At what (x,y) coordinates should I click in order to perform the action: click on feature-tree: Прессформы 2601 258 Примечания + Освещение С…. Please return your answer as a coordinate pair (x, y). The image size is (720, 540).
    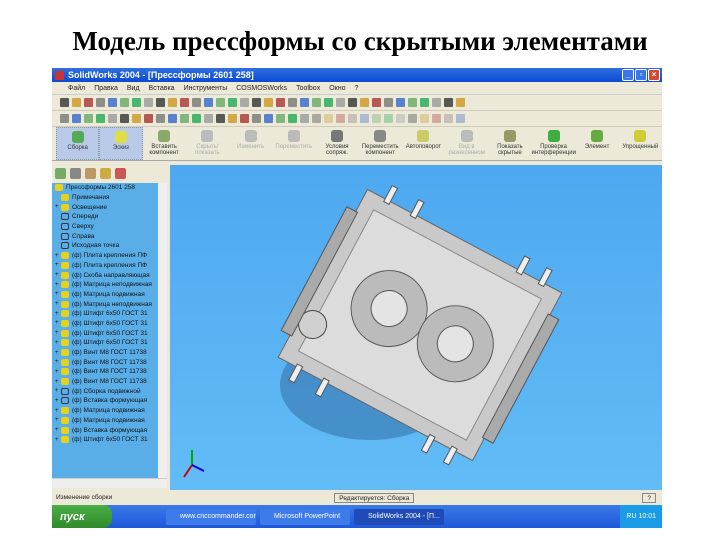
    Looking at the image, I should click on (105, 330).